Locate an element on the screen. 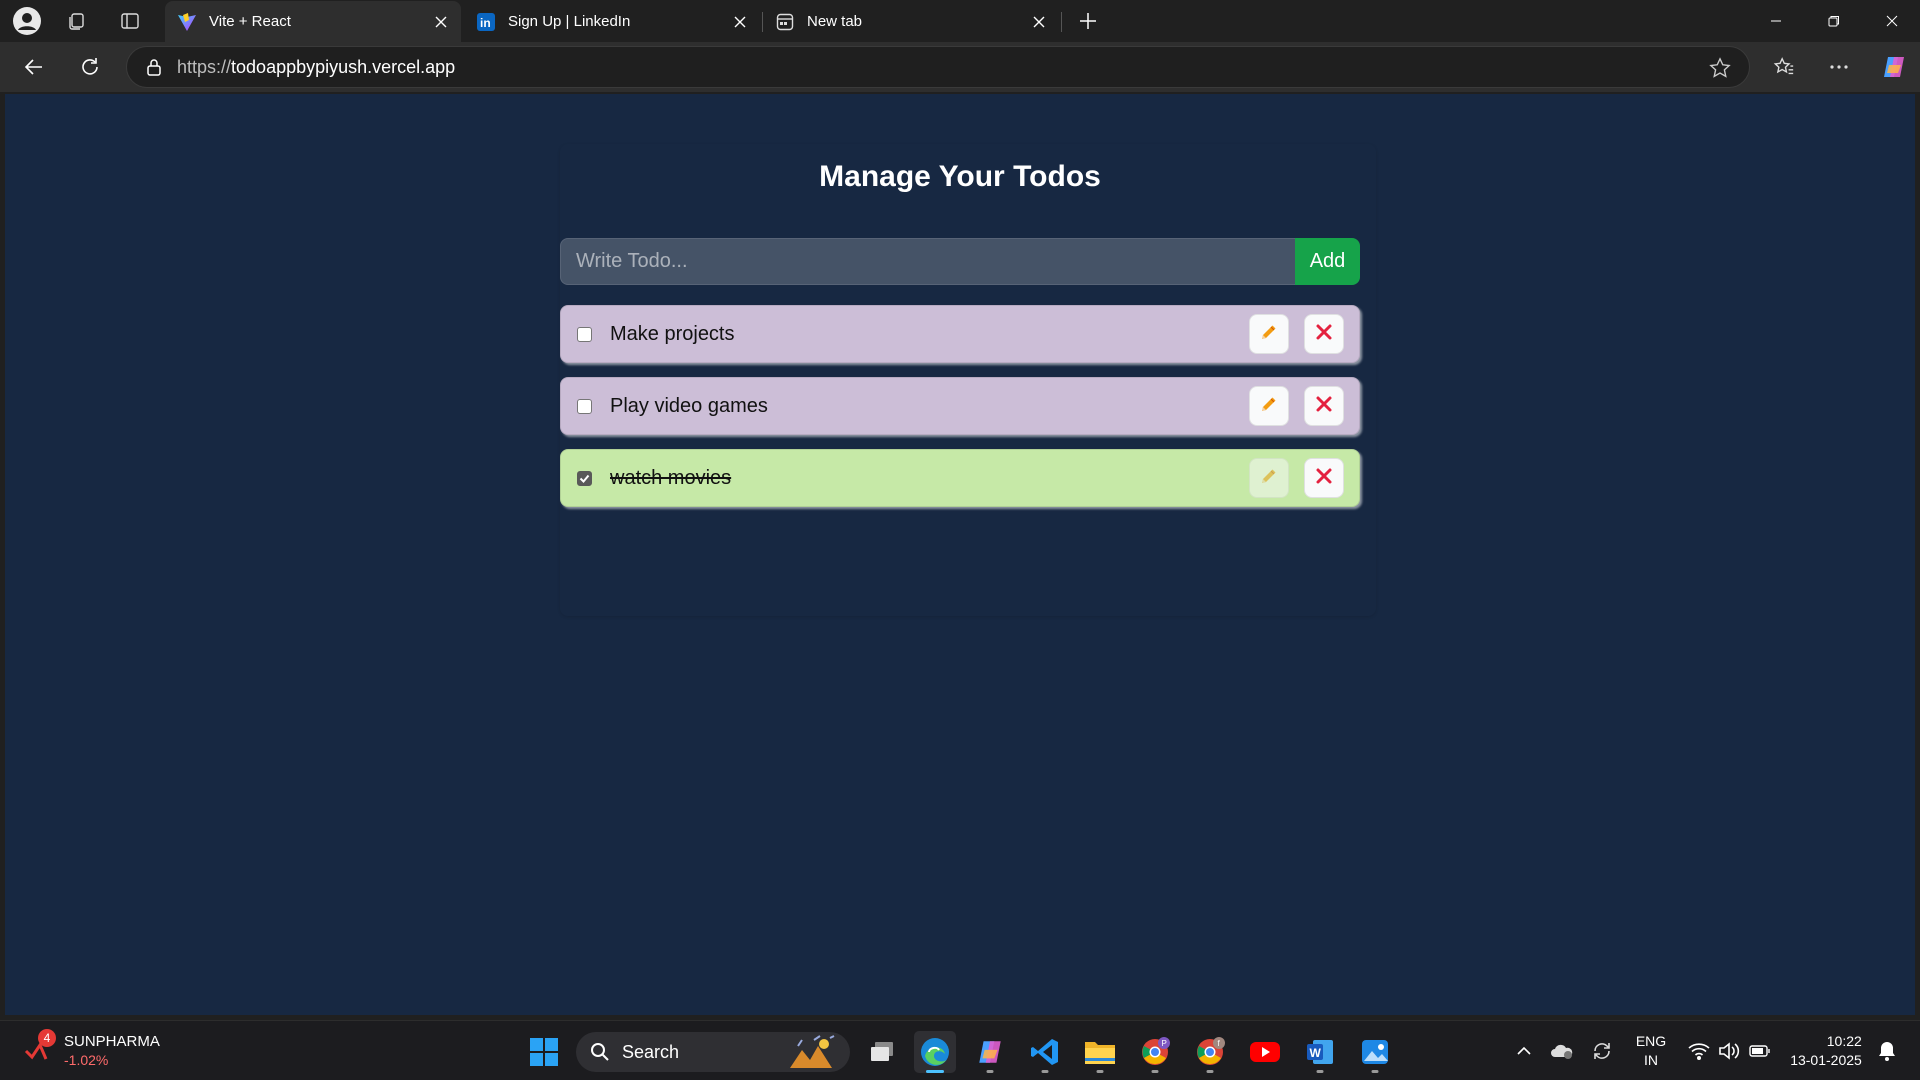  clock-time: 10:22 is located at coordinates (1844, 1041).